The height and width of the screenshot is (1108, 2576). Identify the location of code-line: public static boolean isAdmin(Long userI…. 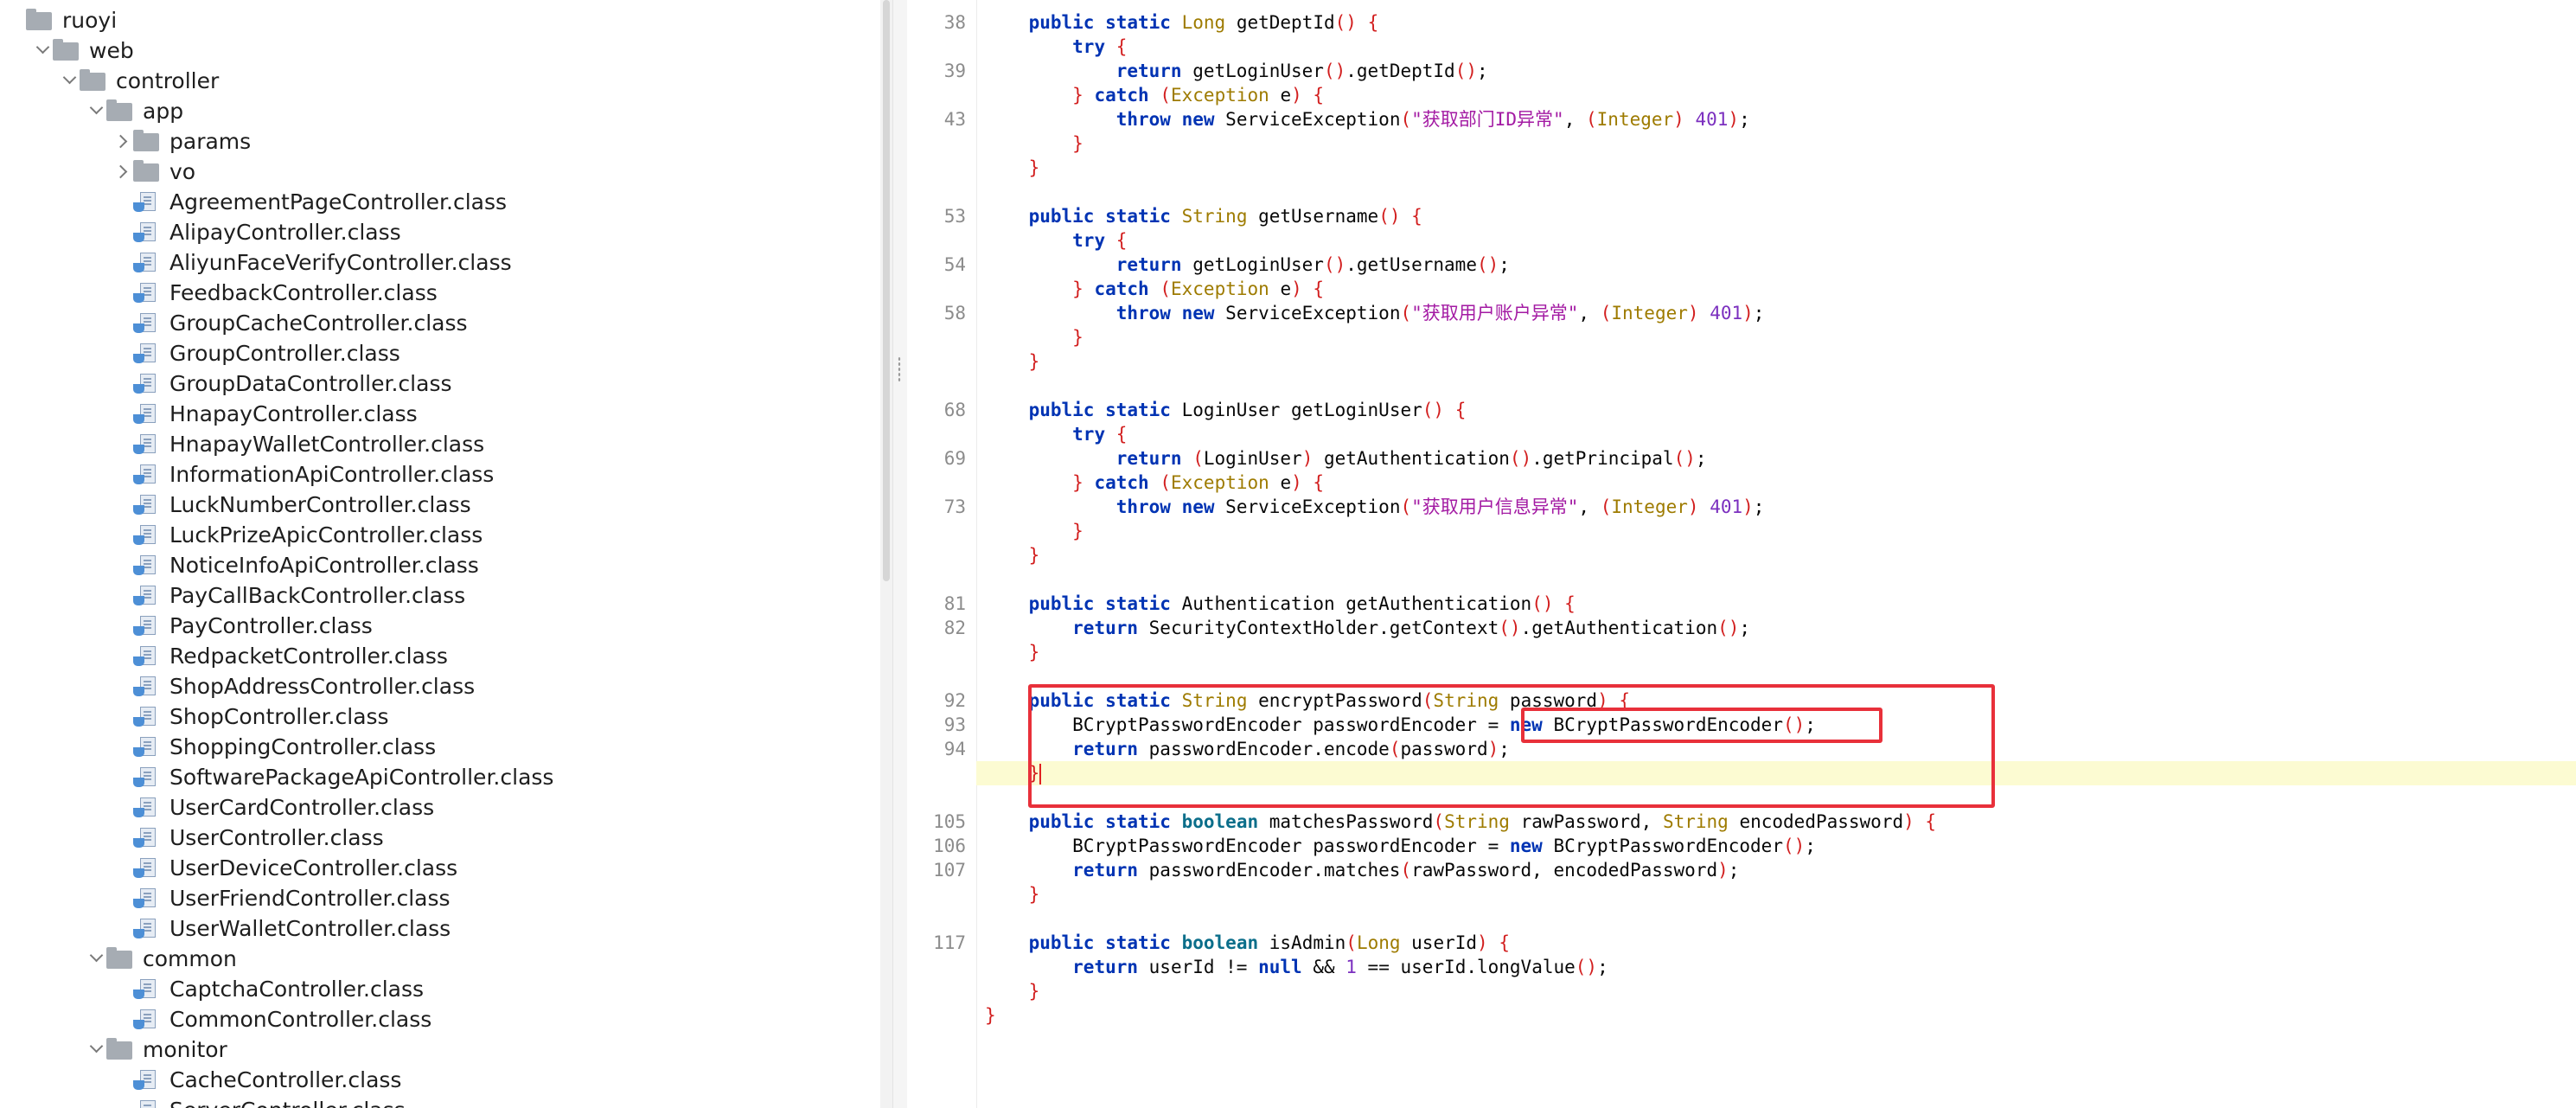
(1776, 943).